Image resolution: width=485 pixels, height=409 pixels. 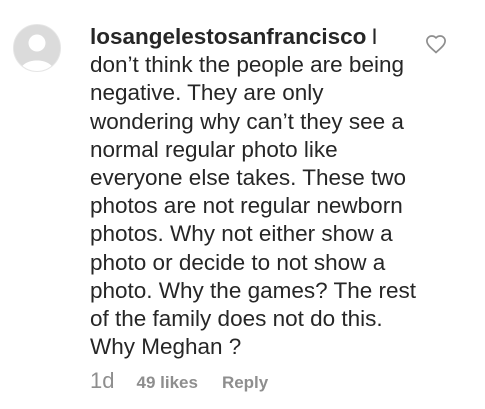 I want to click on comment-timestamp: 1d, so click(x=102, y=380).